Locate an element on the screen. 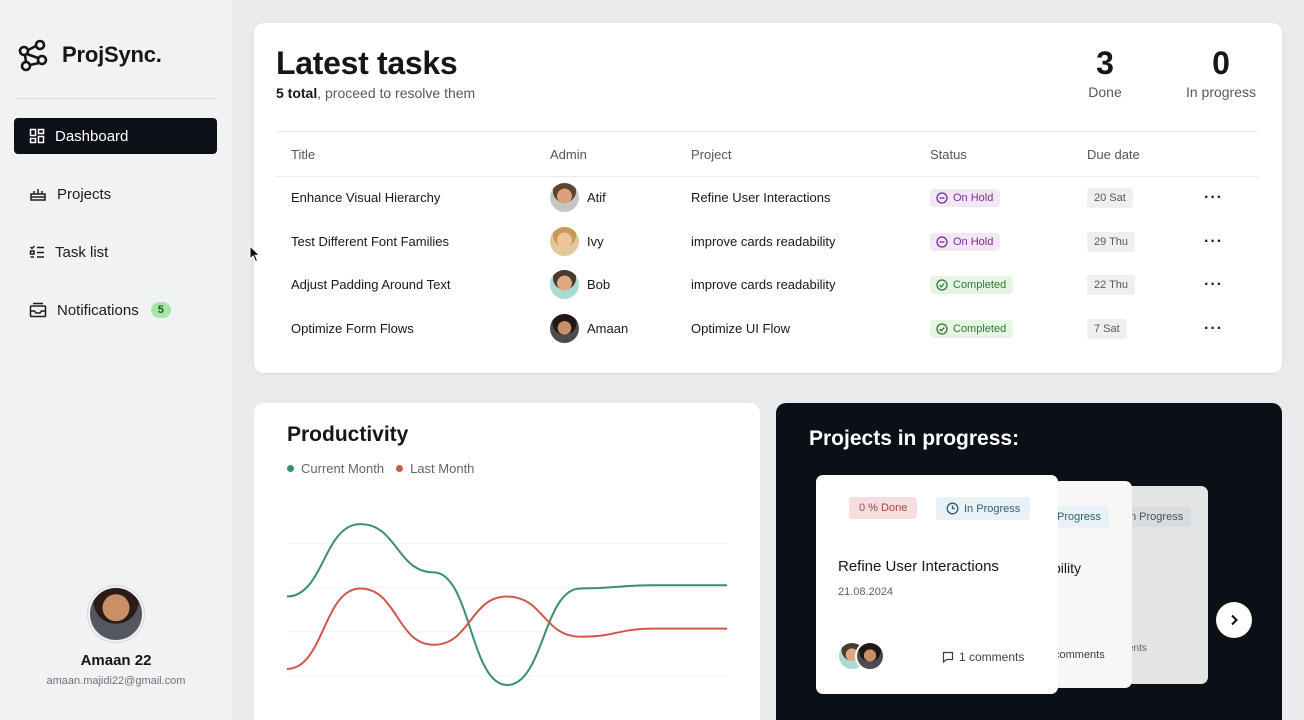 Image resolution: width=1304 pixels, height=720 pixels. task-project: Refine User Interactions is located at coordinates (761, 197).